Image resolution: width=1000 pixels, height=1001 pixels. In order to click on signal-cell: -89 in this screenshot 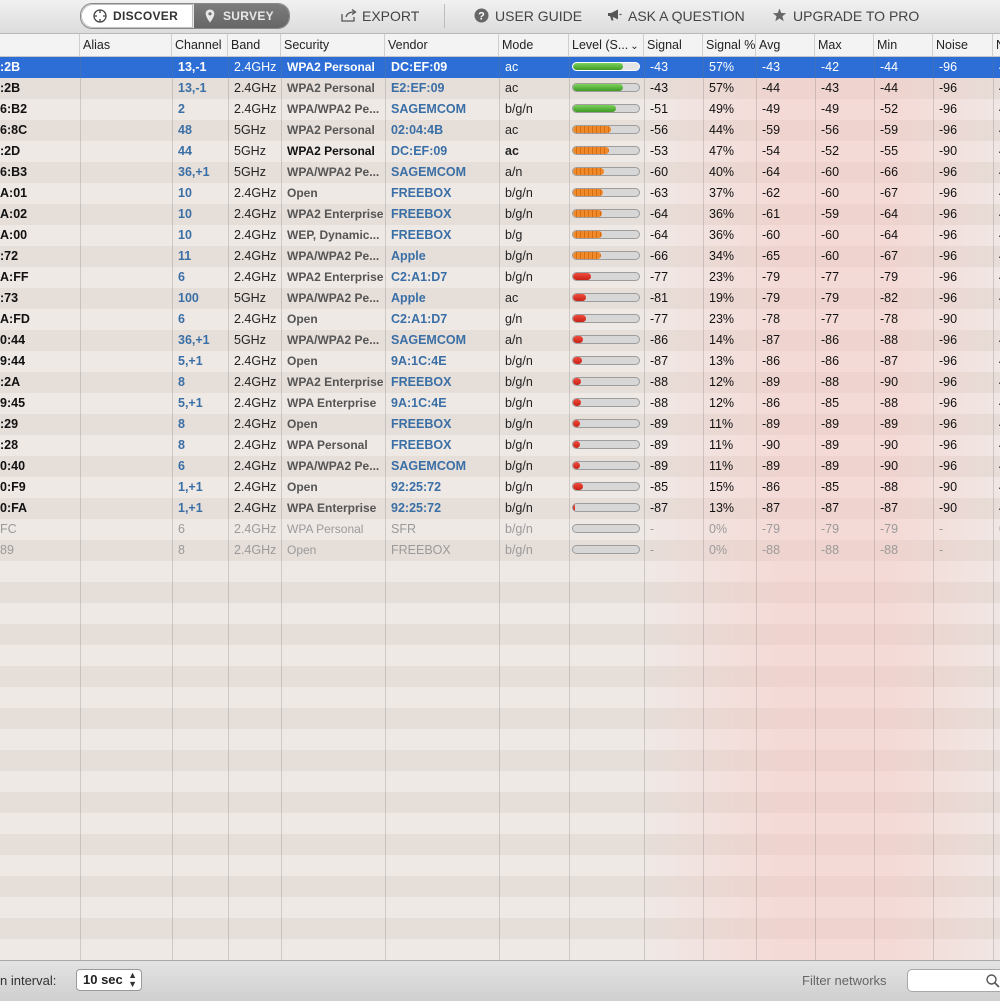, I will do `click(659, 466)`.